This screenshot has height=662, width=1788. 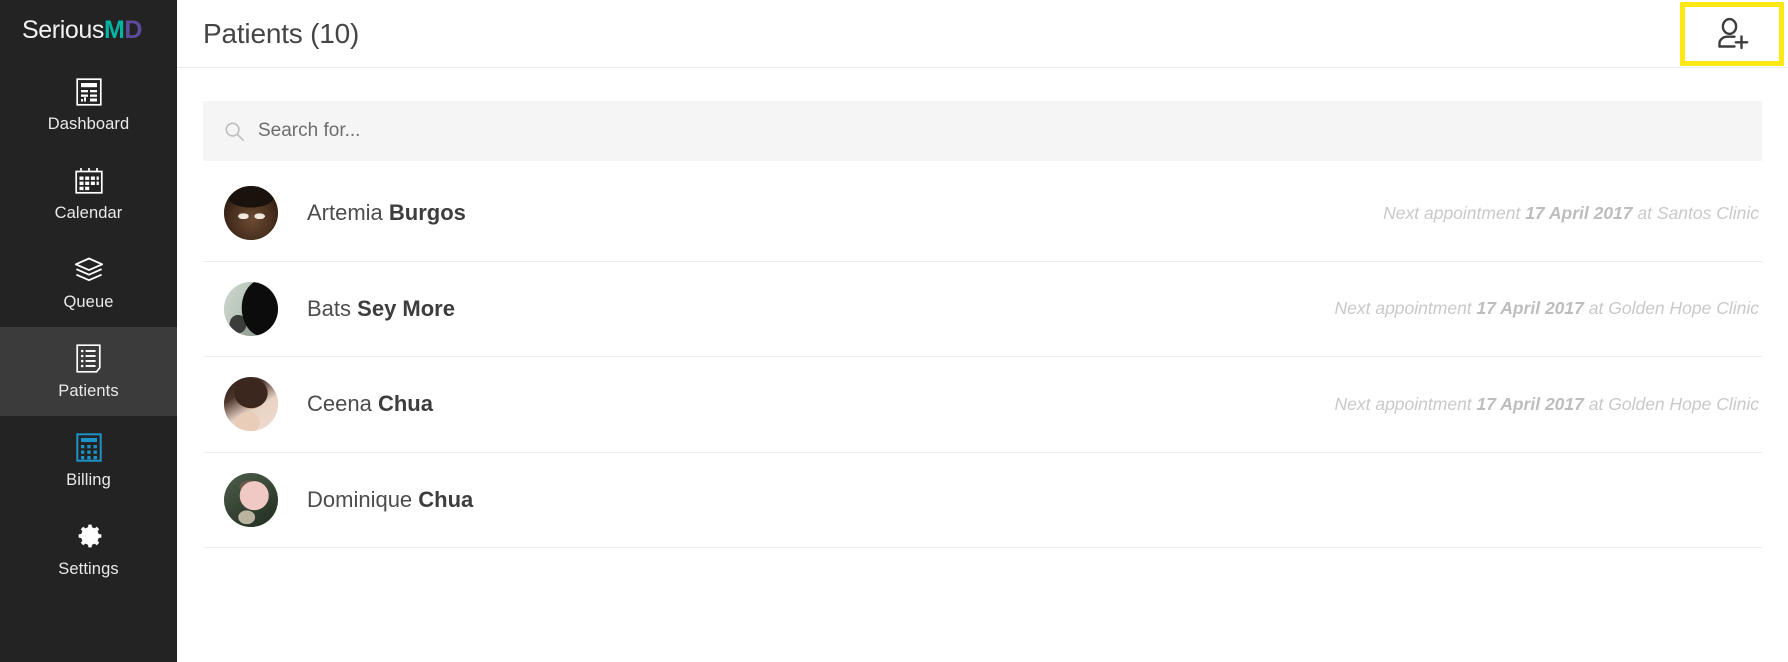 I want to click on brand-logo: SeriousMD, so click(x=88, y=30).